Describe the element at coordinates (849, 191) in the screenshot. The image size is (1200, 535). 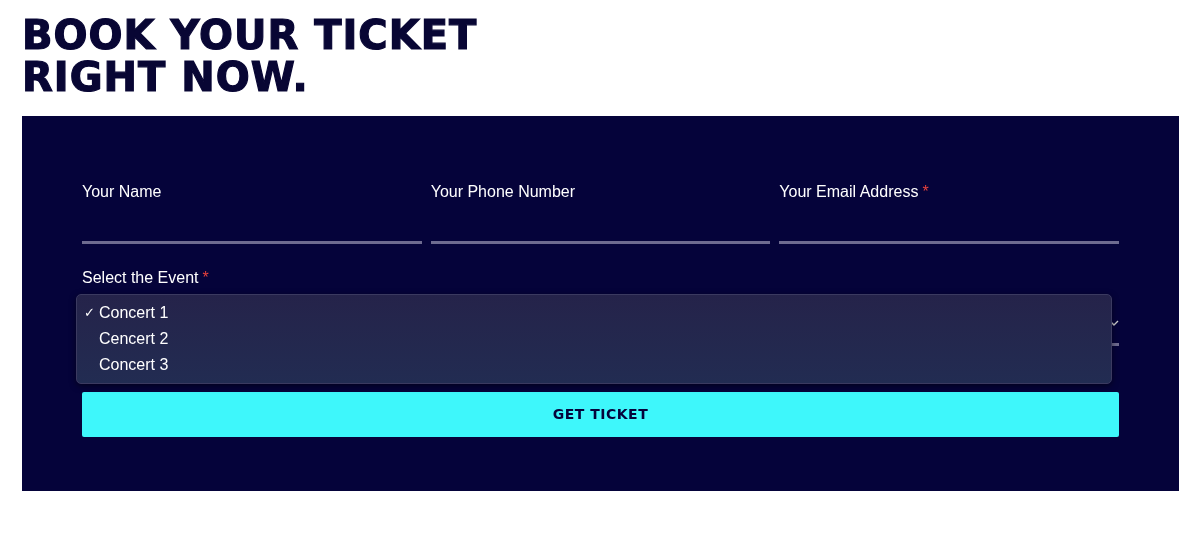
I see `field-label: Your Email Address` at that location.